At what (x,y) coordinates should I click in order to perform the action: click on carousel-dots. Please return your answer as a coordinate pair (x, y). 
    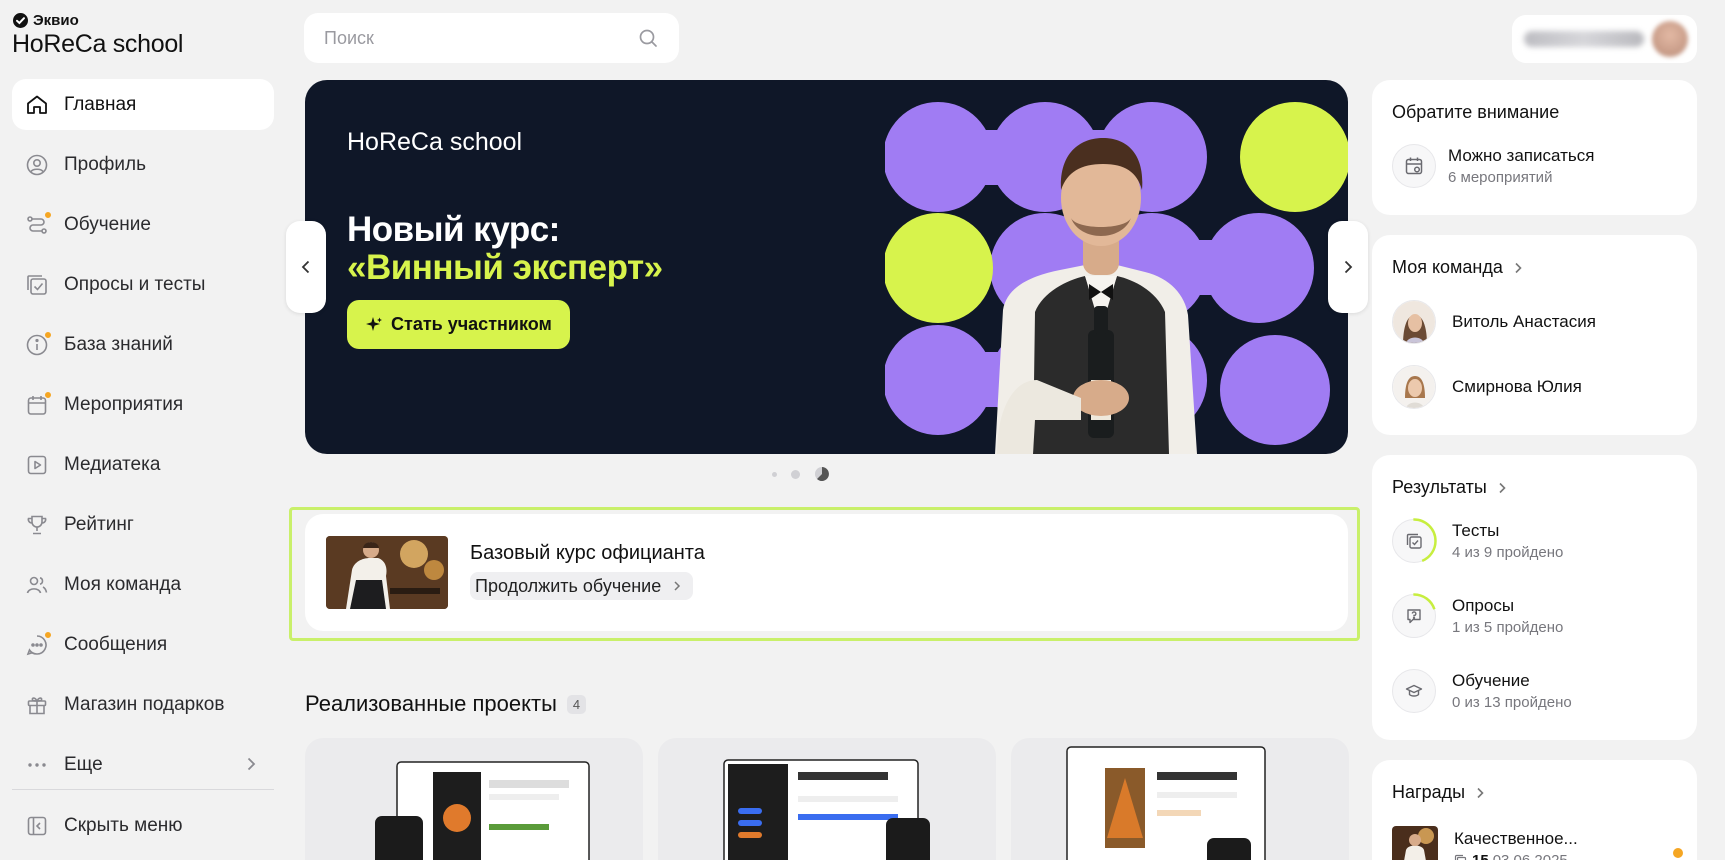
    Looking at the image, I should click on (801, 474).